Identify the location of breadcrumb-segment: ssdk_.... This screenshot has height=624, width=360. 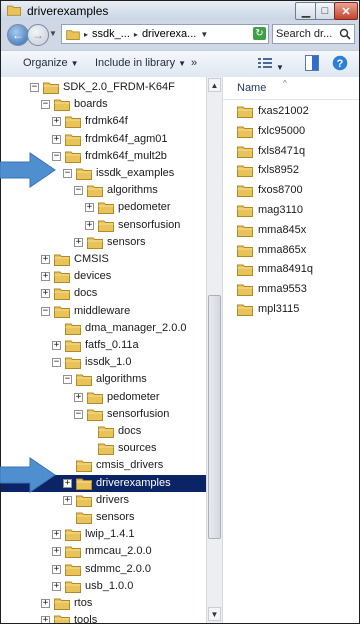
(111, 34).